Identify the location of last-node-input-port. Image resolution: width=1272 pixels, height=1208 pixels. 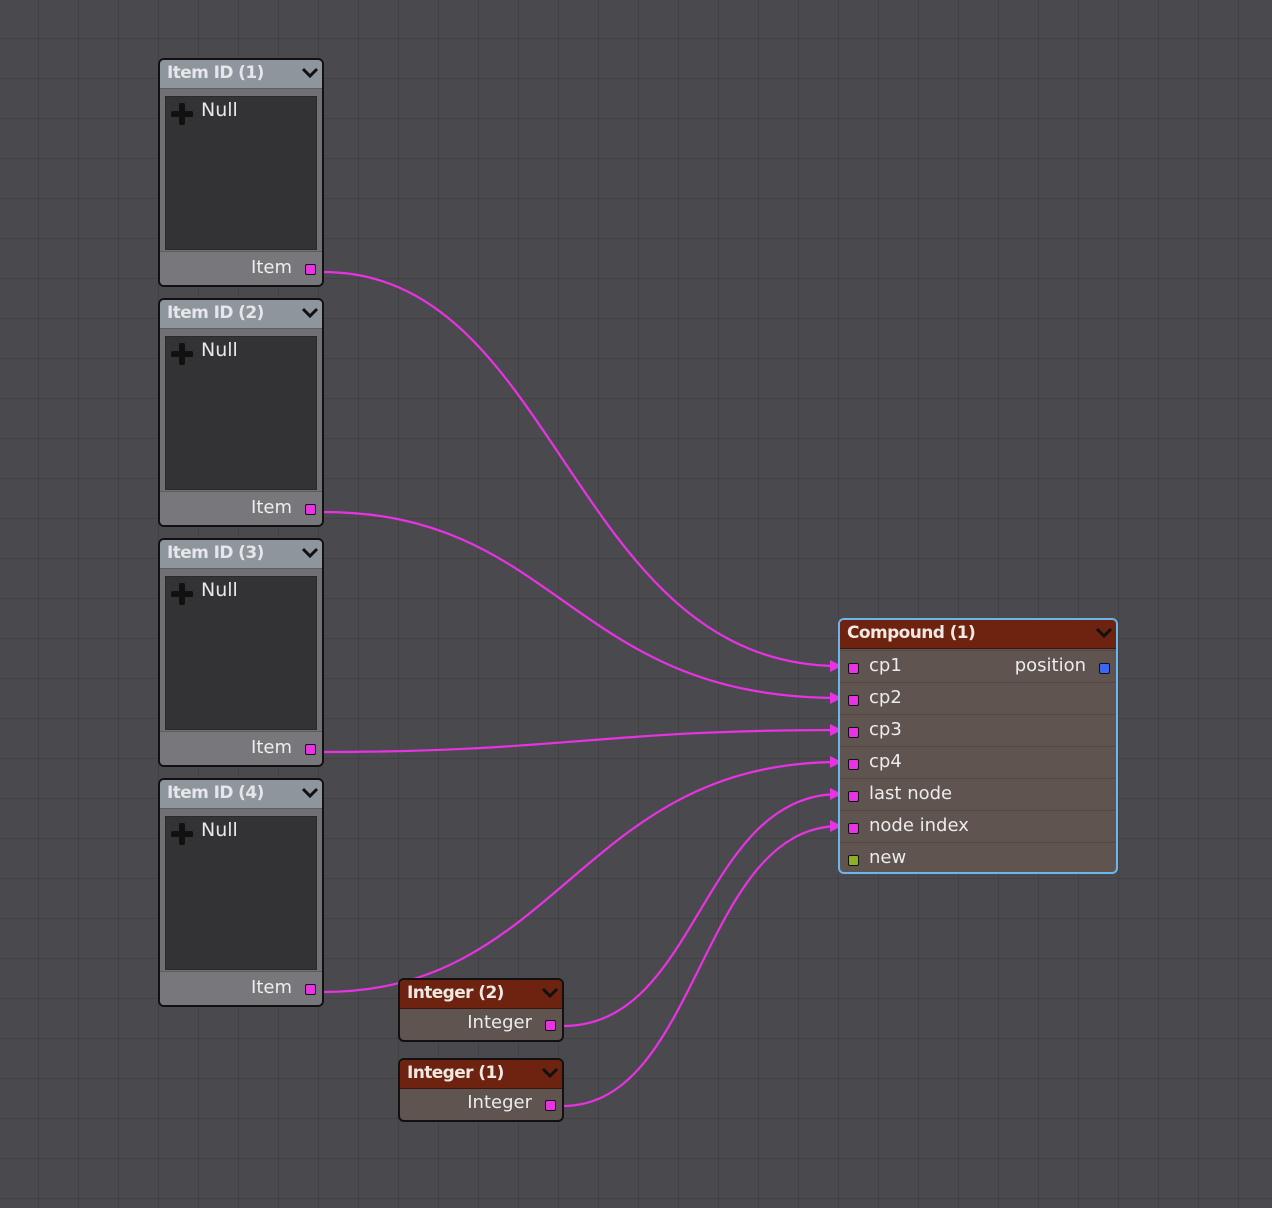
(853, 796).